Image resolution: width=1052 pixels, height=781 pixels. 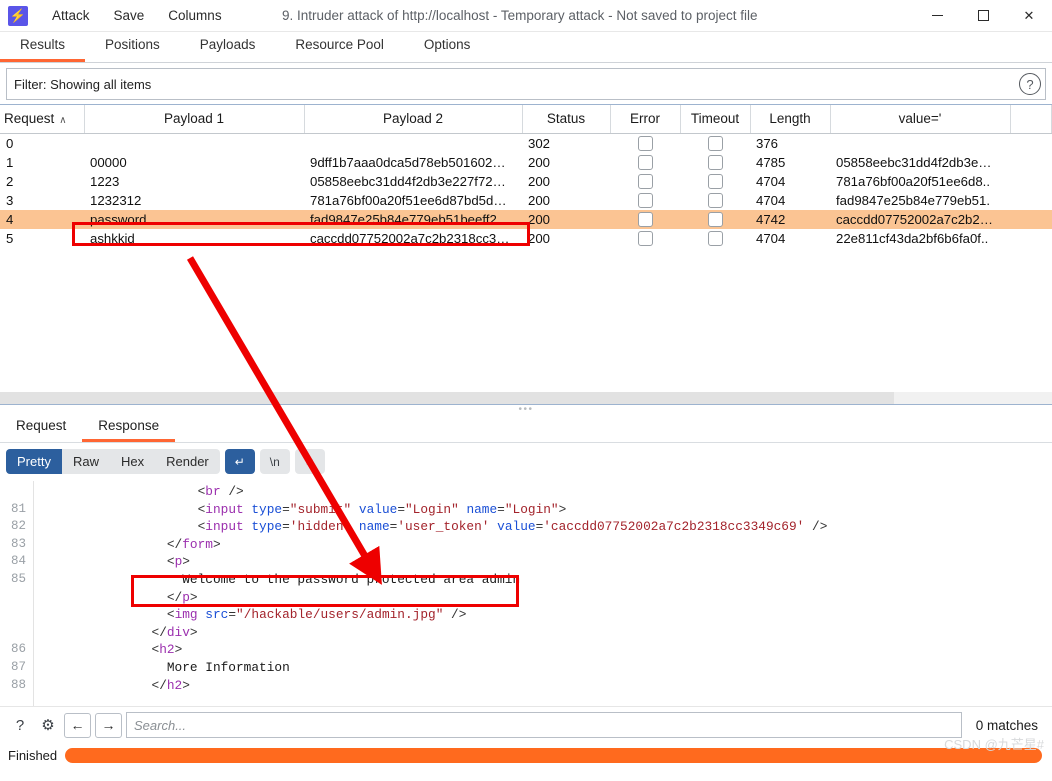 I want to click on cell-payload1, so click(x=194, y=143).